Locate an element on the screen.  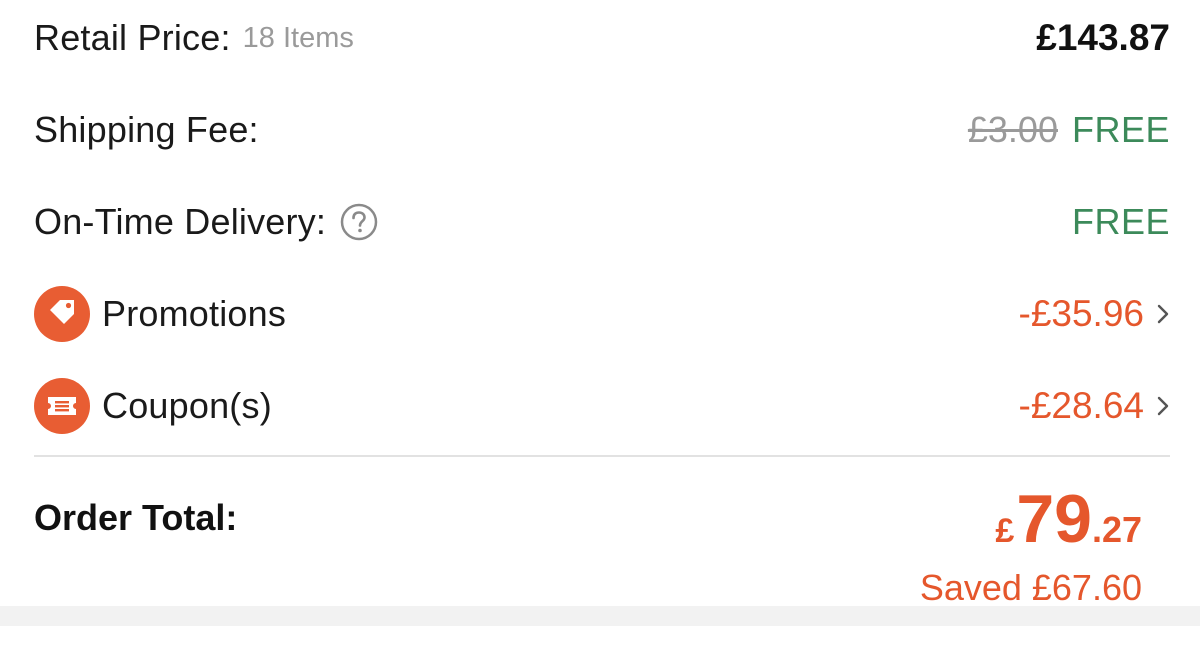
order-total-label: Order Total: is located at coordinates (136, 517).